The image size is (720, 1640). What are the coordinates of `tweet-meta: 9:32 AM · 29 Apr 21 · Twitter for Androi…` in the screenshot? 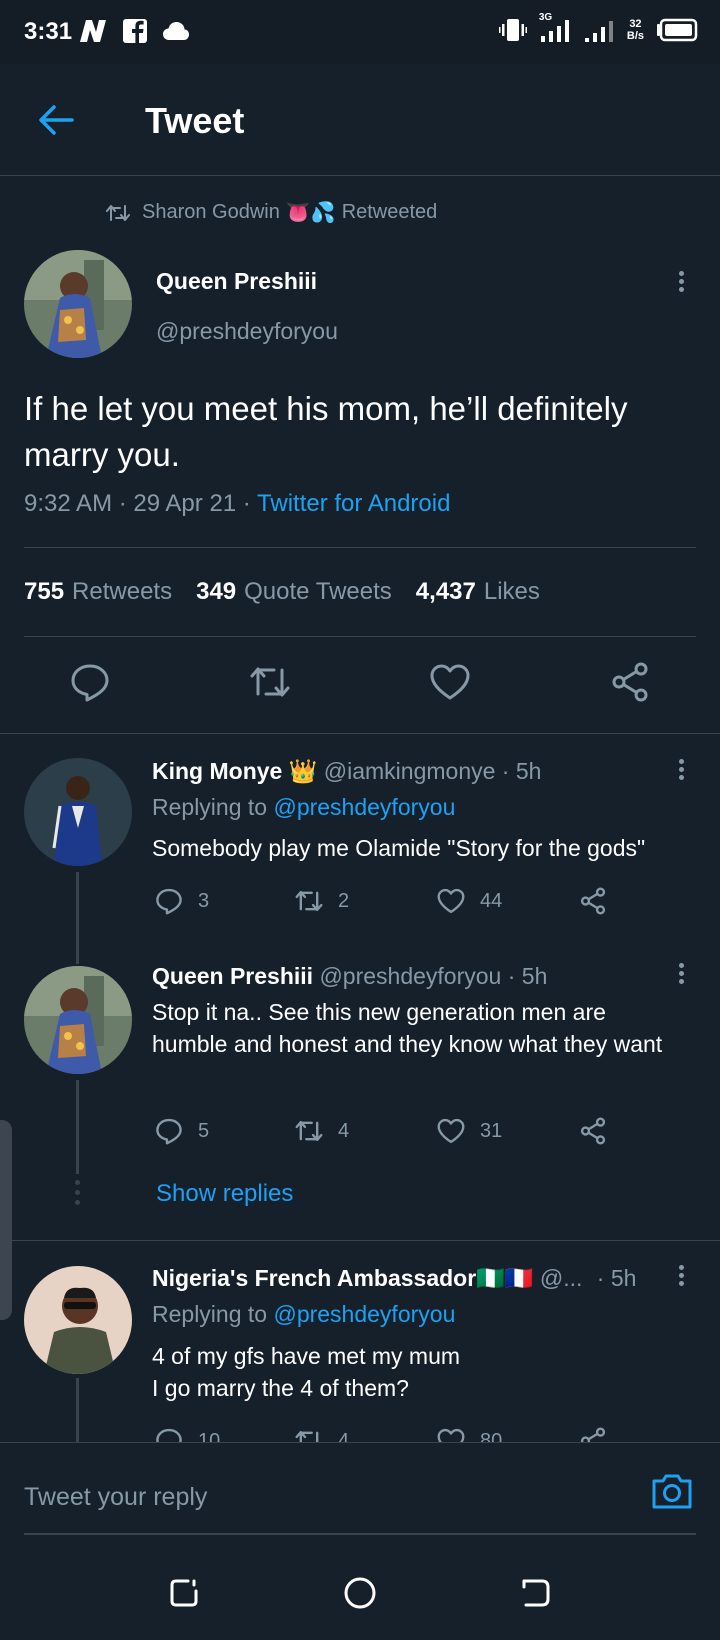 It's located at (237, 504).